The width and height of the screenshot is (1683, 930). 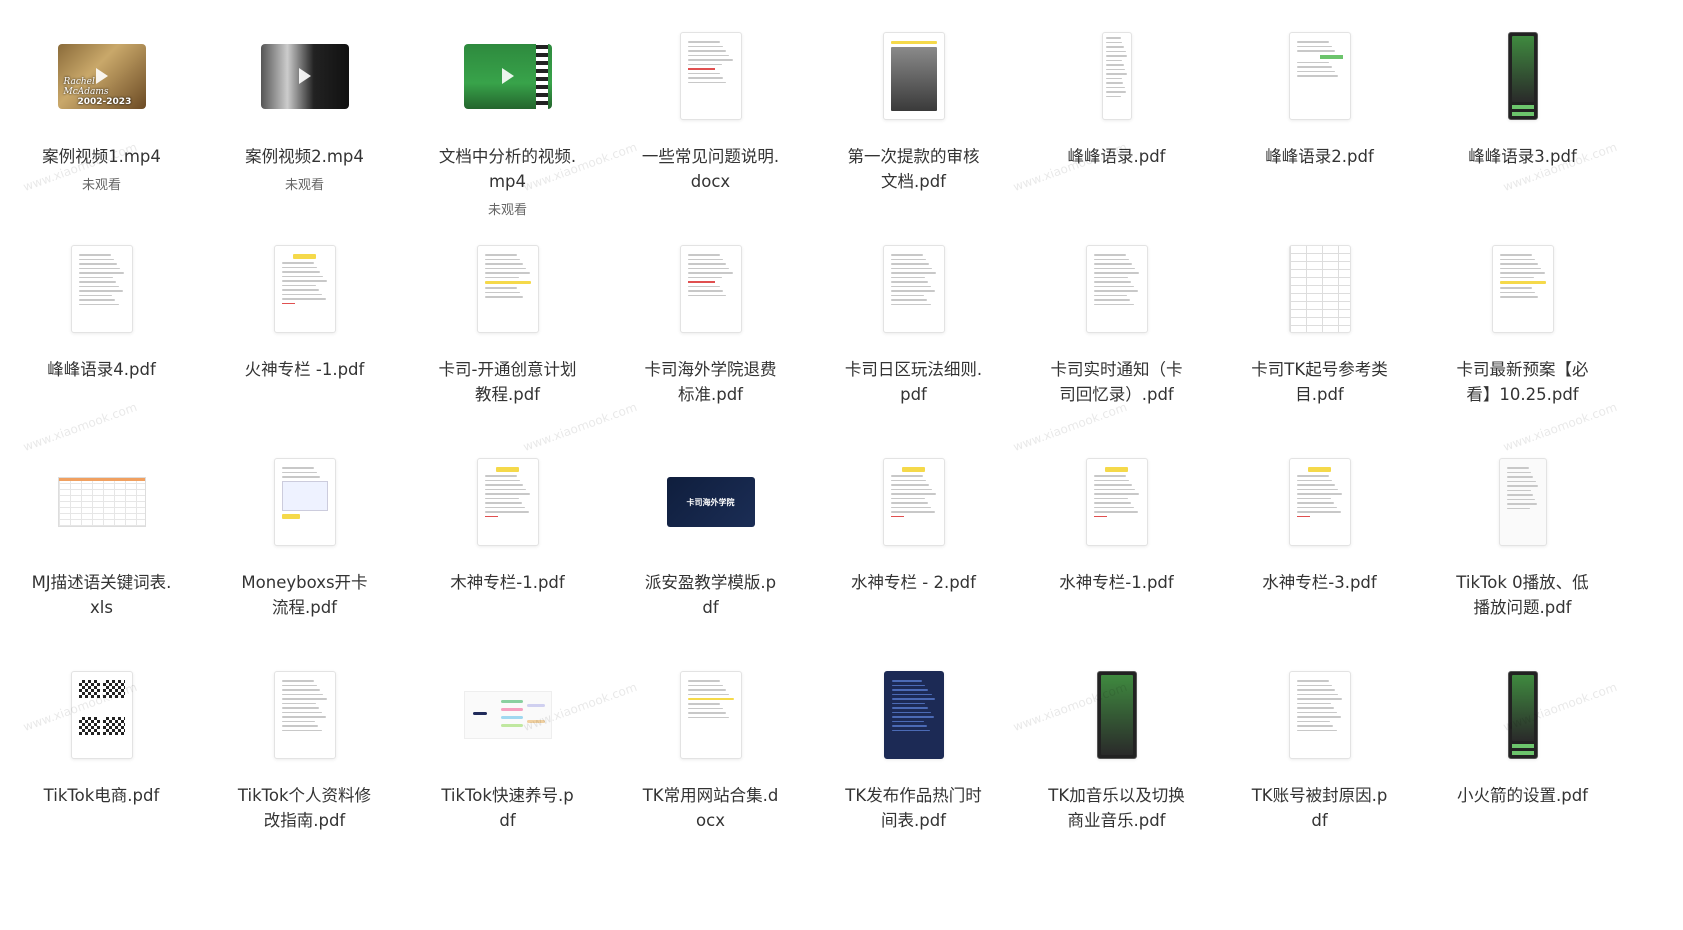 What do you see at coordinates (101, 156) in the screenshot?
I see `file-name: 案例视频1.mp4` at bounding box center [101, 156].